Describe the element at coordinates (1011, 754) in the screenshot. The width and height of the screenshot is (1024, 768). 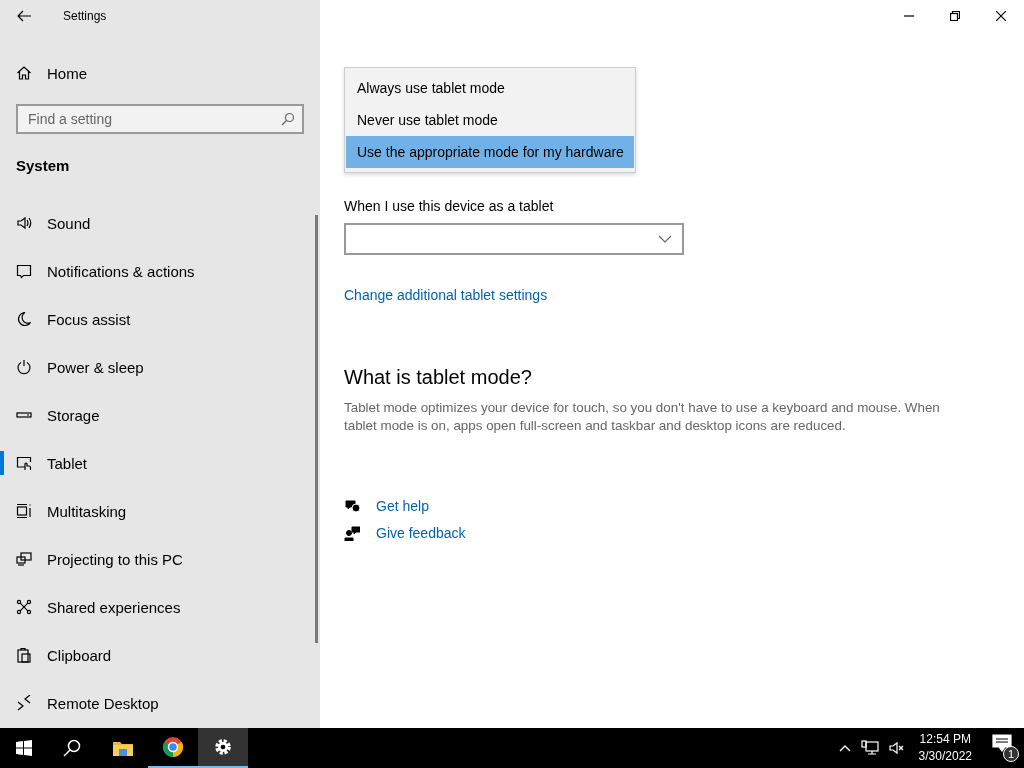
I see `notification-count: 1` at that location.